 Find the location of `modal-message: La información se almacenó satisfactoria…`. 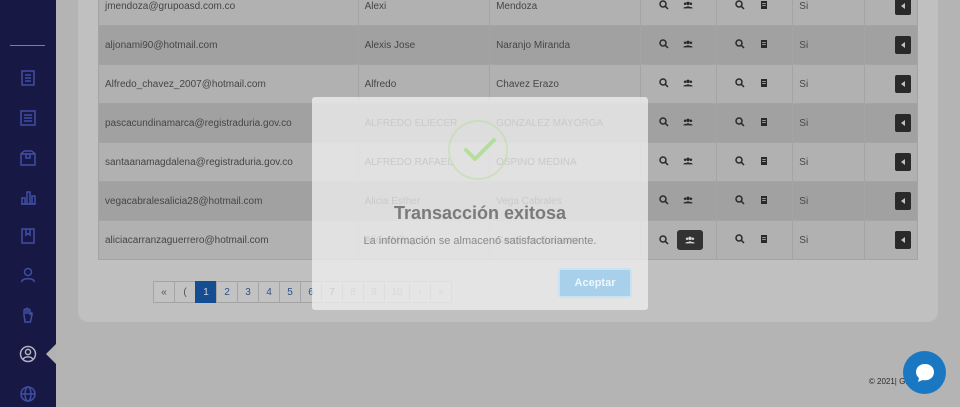

modal-message: La información se almacenó satisfactoria… is located at coordinates (480, 241).